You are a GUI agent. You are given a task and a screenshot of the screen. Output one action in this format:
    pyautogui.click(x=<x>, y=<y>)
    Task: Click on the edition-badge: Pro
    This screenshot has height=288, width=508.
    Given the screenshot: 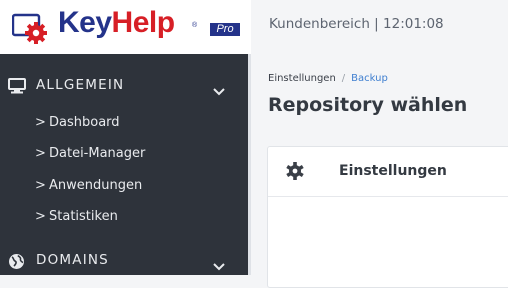 What is the action you would take?
    pyautogui.click(x=225, y=29)
    